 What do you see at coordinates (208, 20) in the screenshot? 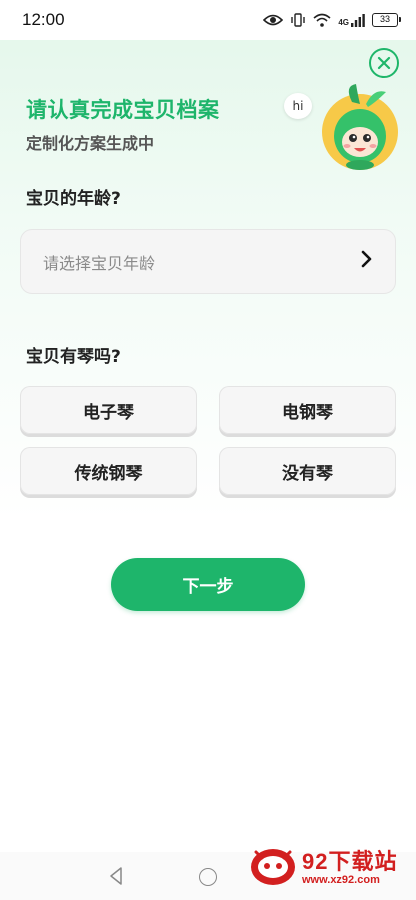
I see `status-bar: 12:00 4G 33` at bounding box center [208, 20].